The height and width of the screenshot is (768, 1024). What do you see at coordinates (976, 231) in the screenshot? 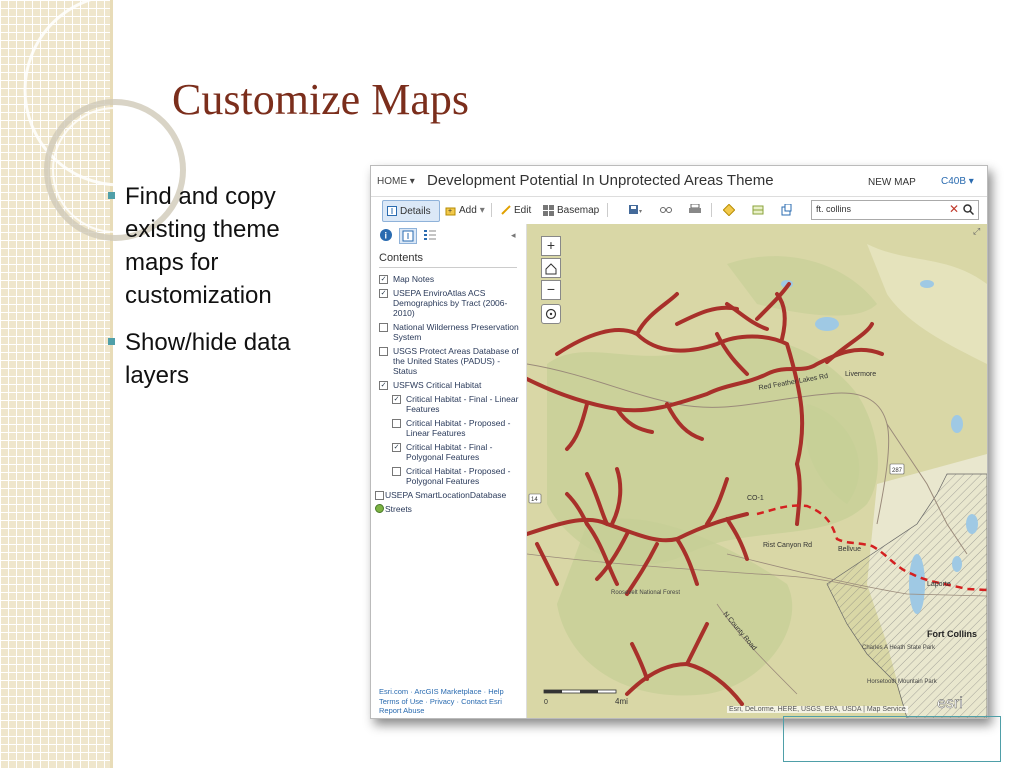
I see `expand-map-icon: ⤢` at bounding box center [976, 231].